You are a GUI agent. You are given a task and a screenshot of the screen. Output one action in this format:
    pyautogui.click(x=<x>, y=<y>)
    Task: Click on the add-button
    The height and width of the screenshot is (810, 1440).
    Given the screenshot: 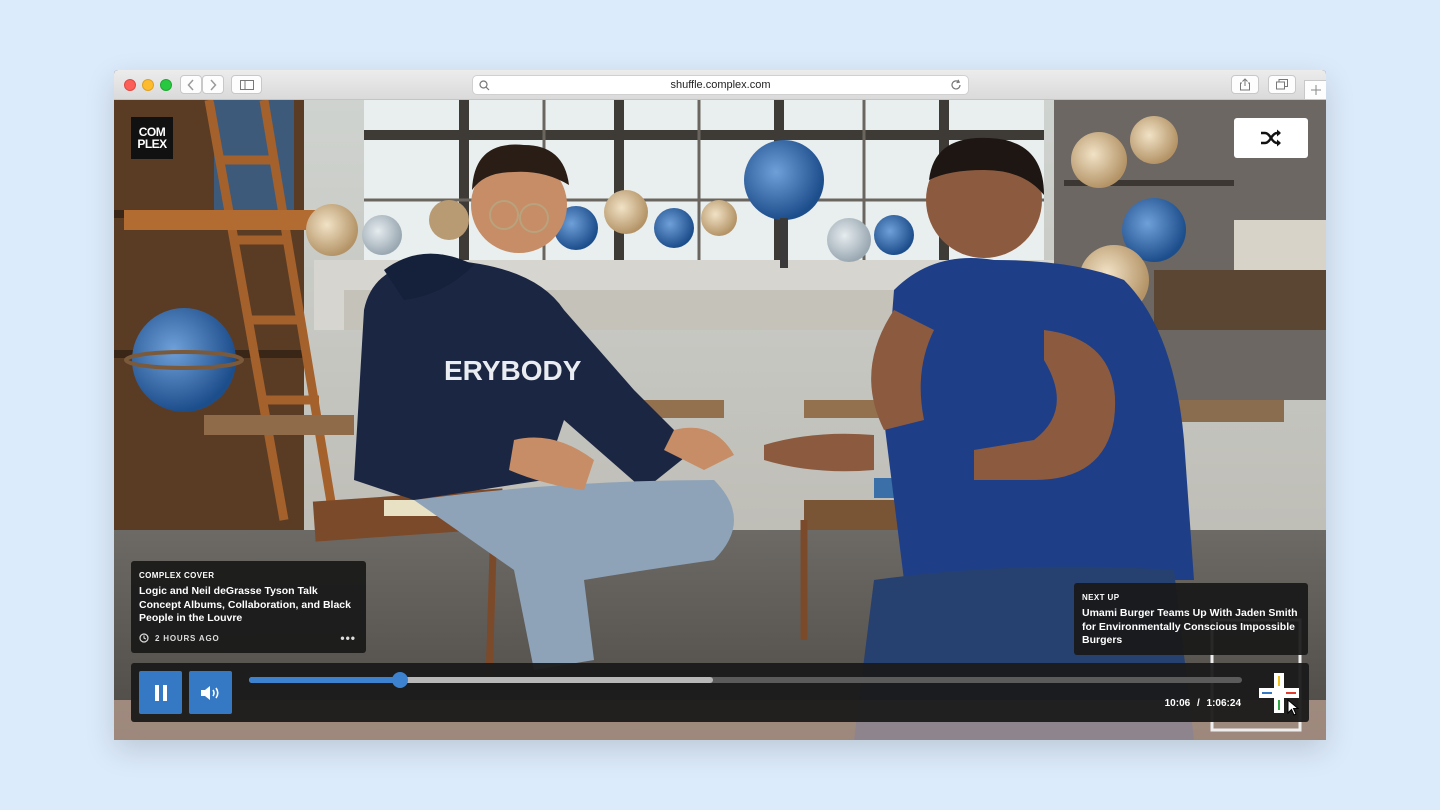 What is the action you would take?
    pyautogui.click(x=1279, y=693)
    